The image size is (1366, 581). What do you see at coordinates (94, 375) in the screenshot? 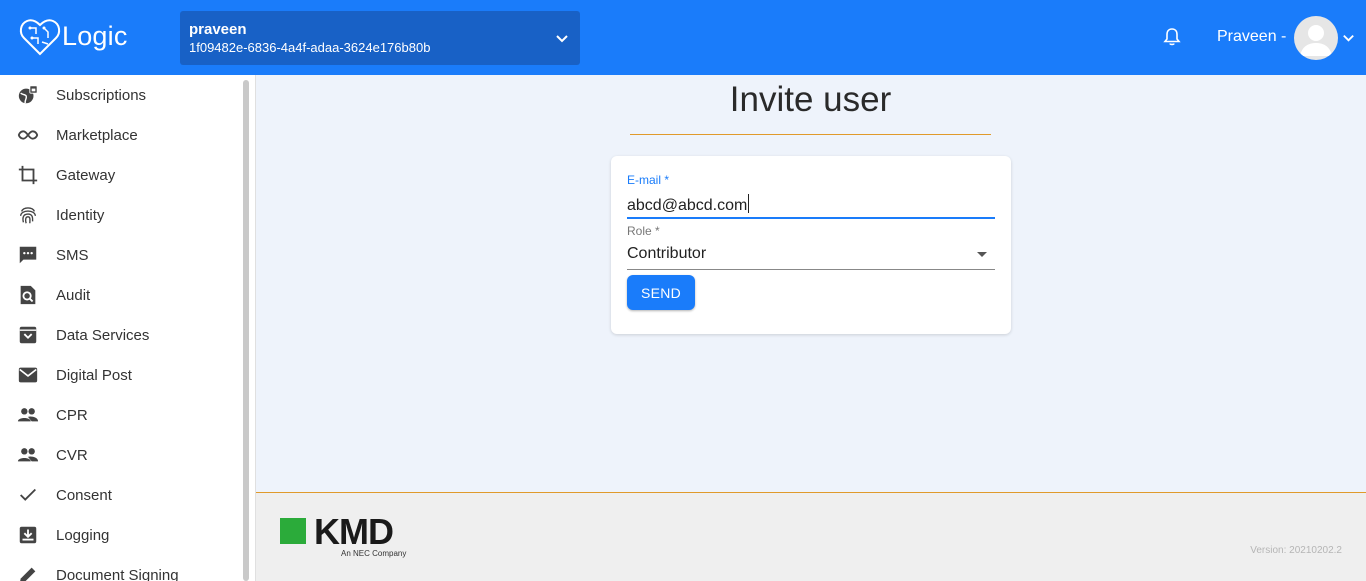
I see `sidebar-item-label: Digital Post` at bounding box center [94, 375].